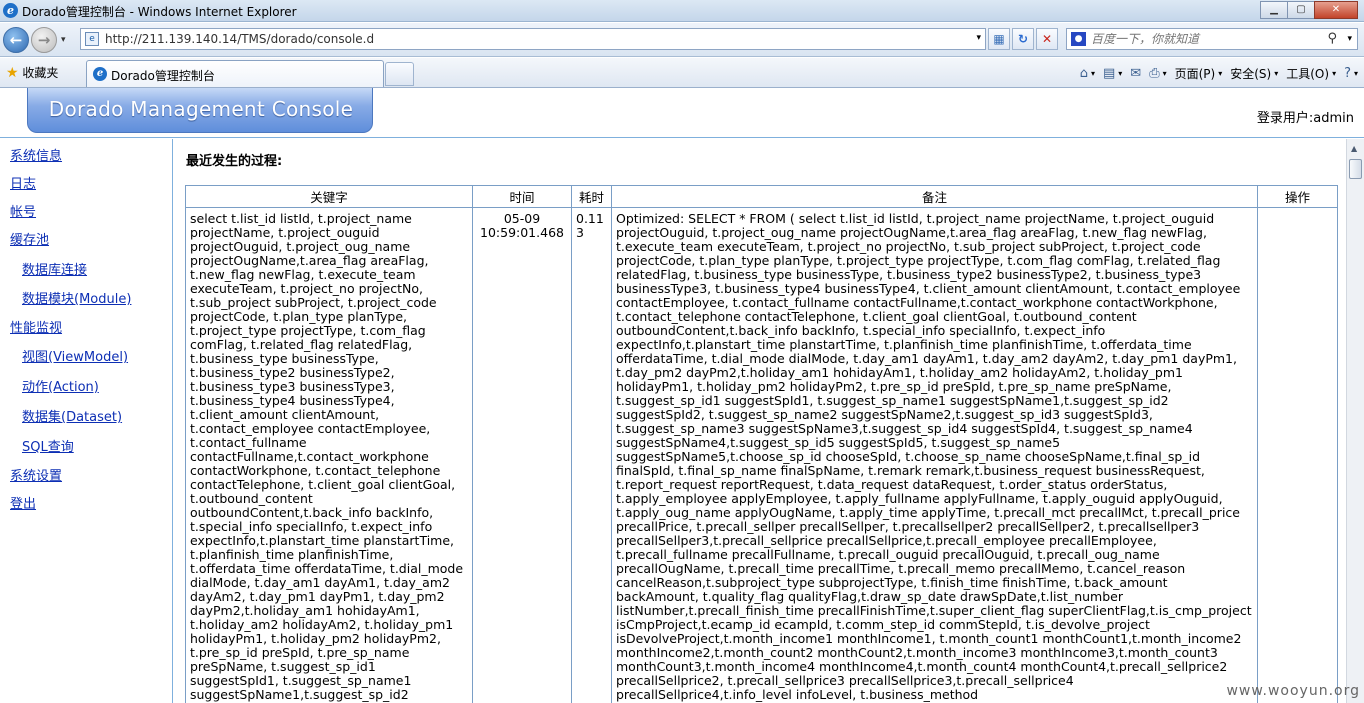  I want to click on maximize-button: ▢, so click(1301, 10).